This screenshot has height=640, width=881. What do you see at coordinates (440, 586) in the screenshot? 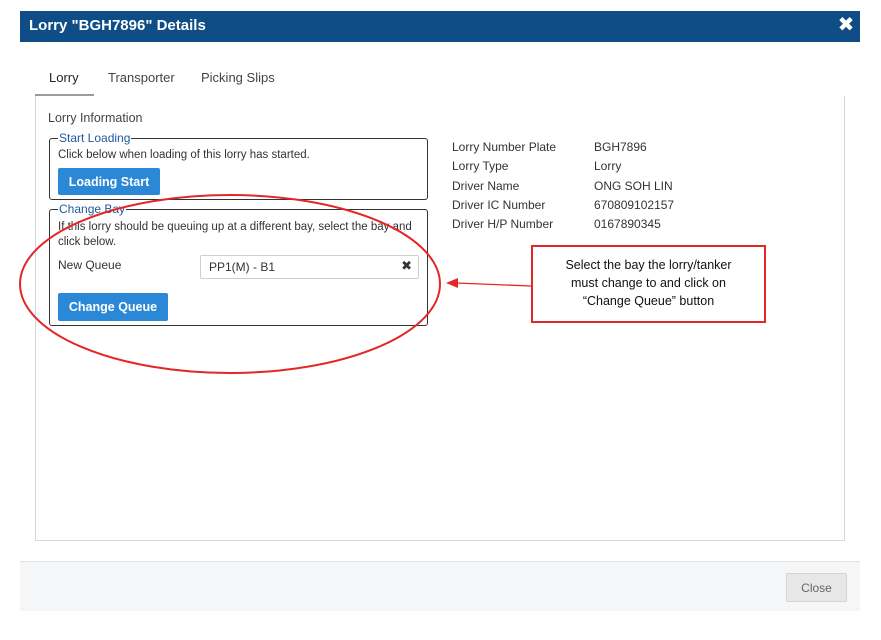
I see `modal-footer` at bounding box center [440, 586].